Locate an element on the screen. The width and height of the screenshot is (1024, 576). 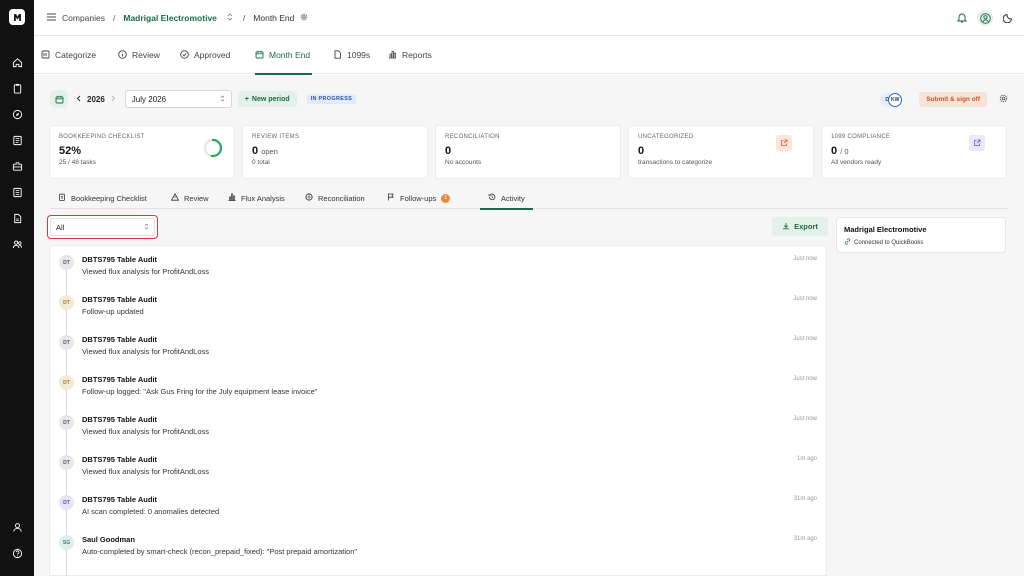
tab-bookkeeping-checklist: Bookkeeping Checklist is located at coordinates (102, 198).